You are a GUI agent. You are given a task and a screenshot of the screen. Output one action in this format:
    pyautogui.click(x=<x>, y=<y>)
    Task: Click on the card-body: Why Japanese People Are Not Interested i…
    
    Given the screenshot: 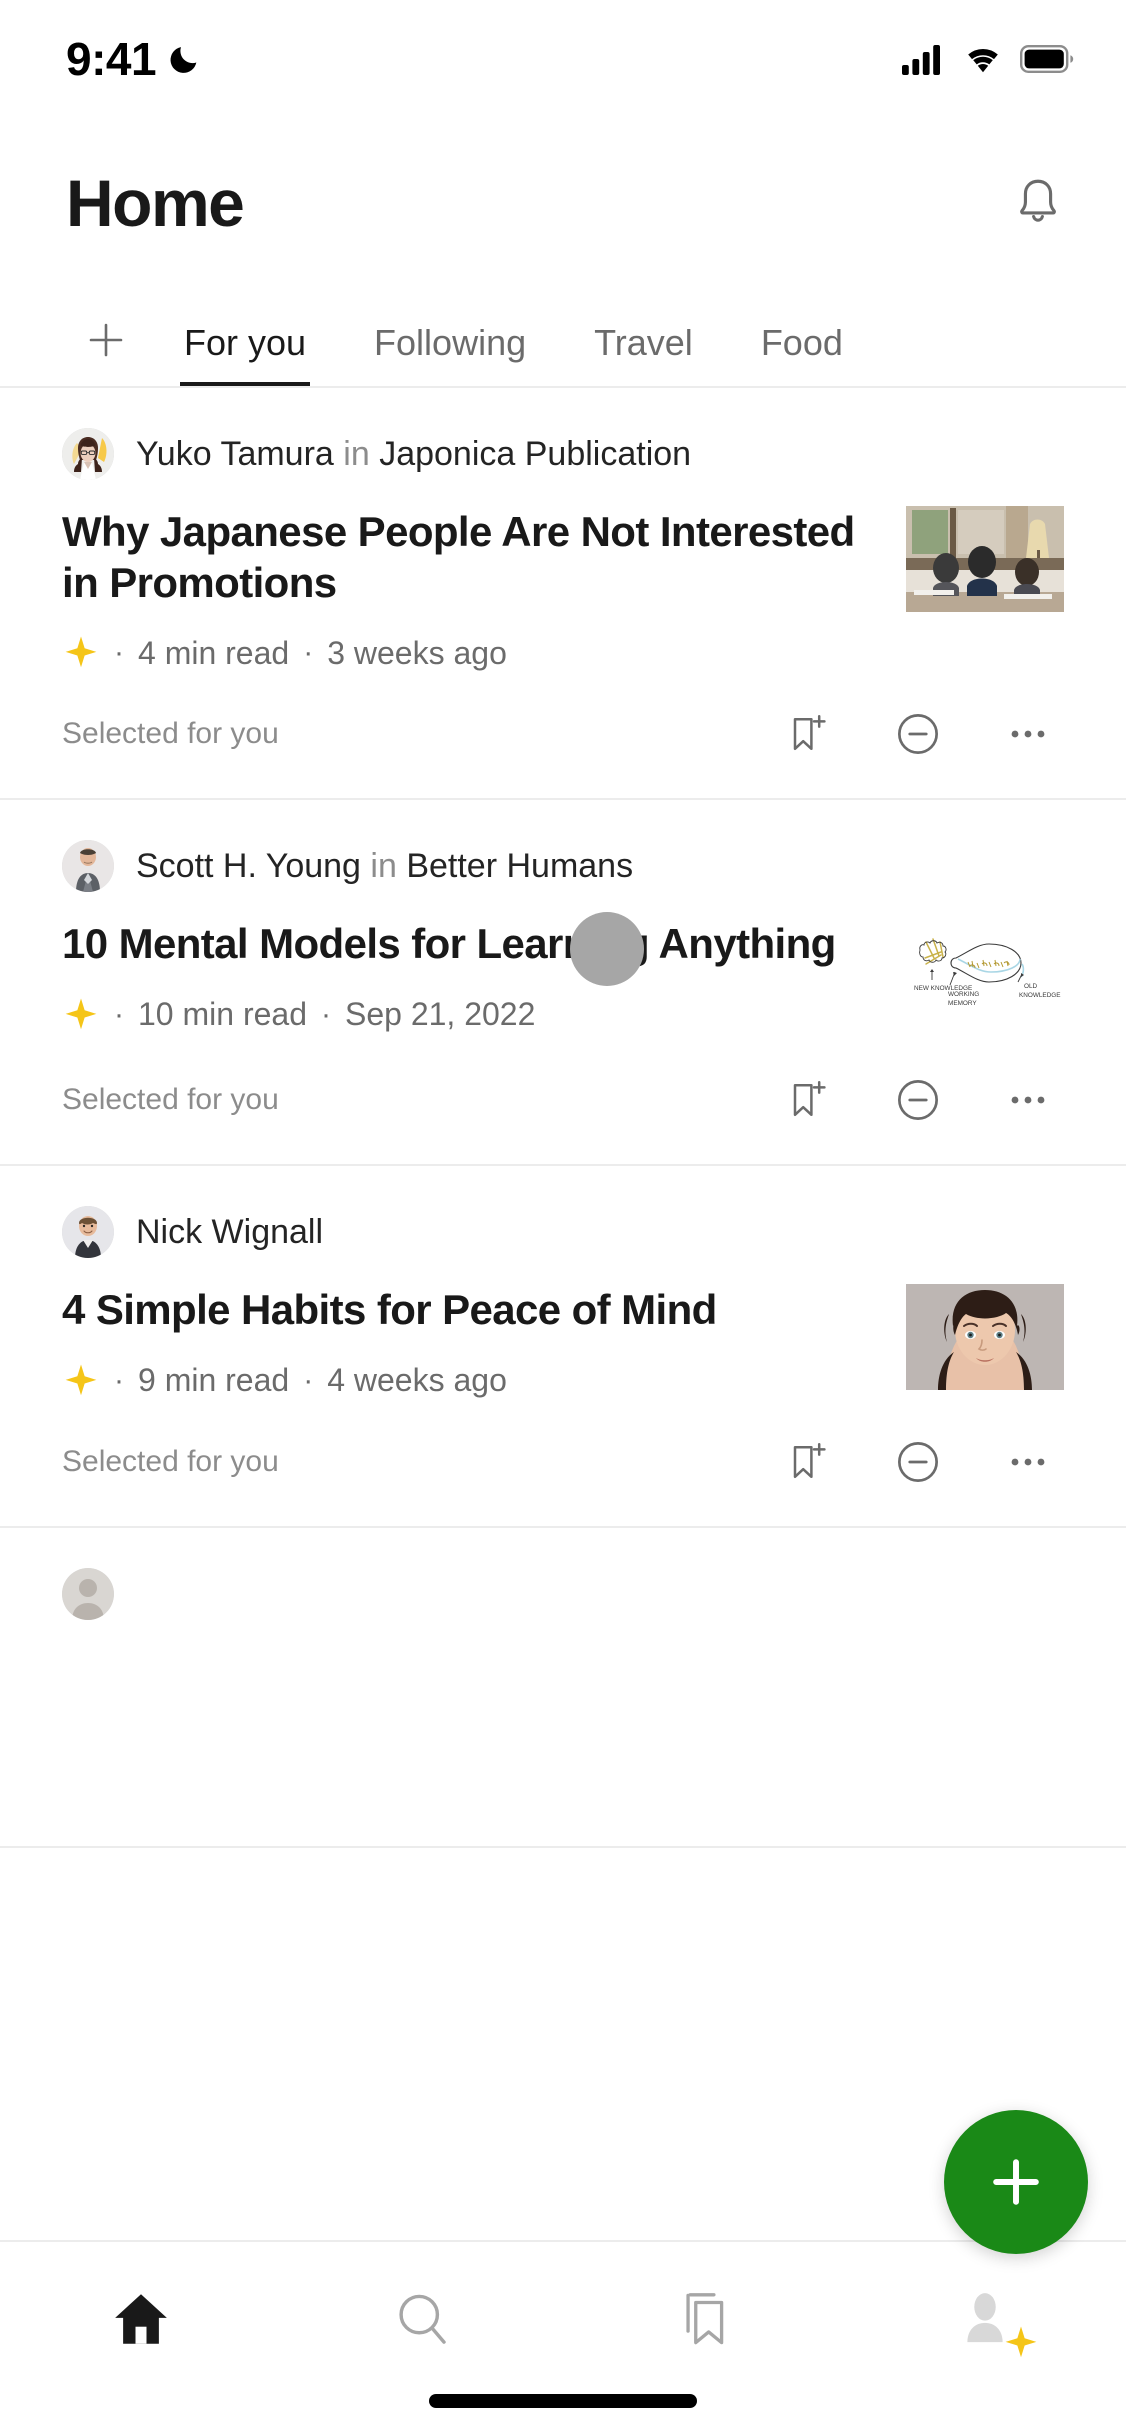 What is the action you would take?
    pyautogui.click(x=563, y=589)
    